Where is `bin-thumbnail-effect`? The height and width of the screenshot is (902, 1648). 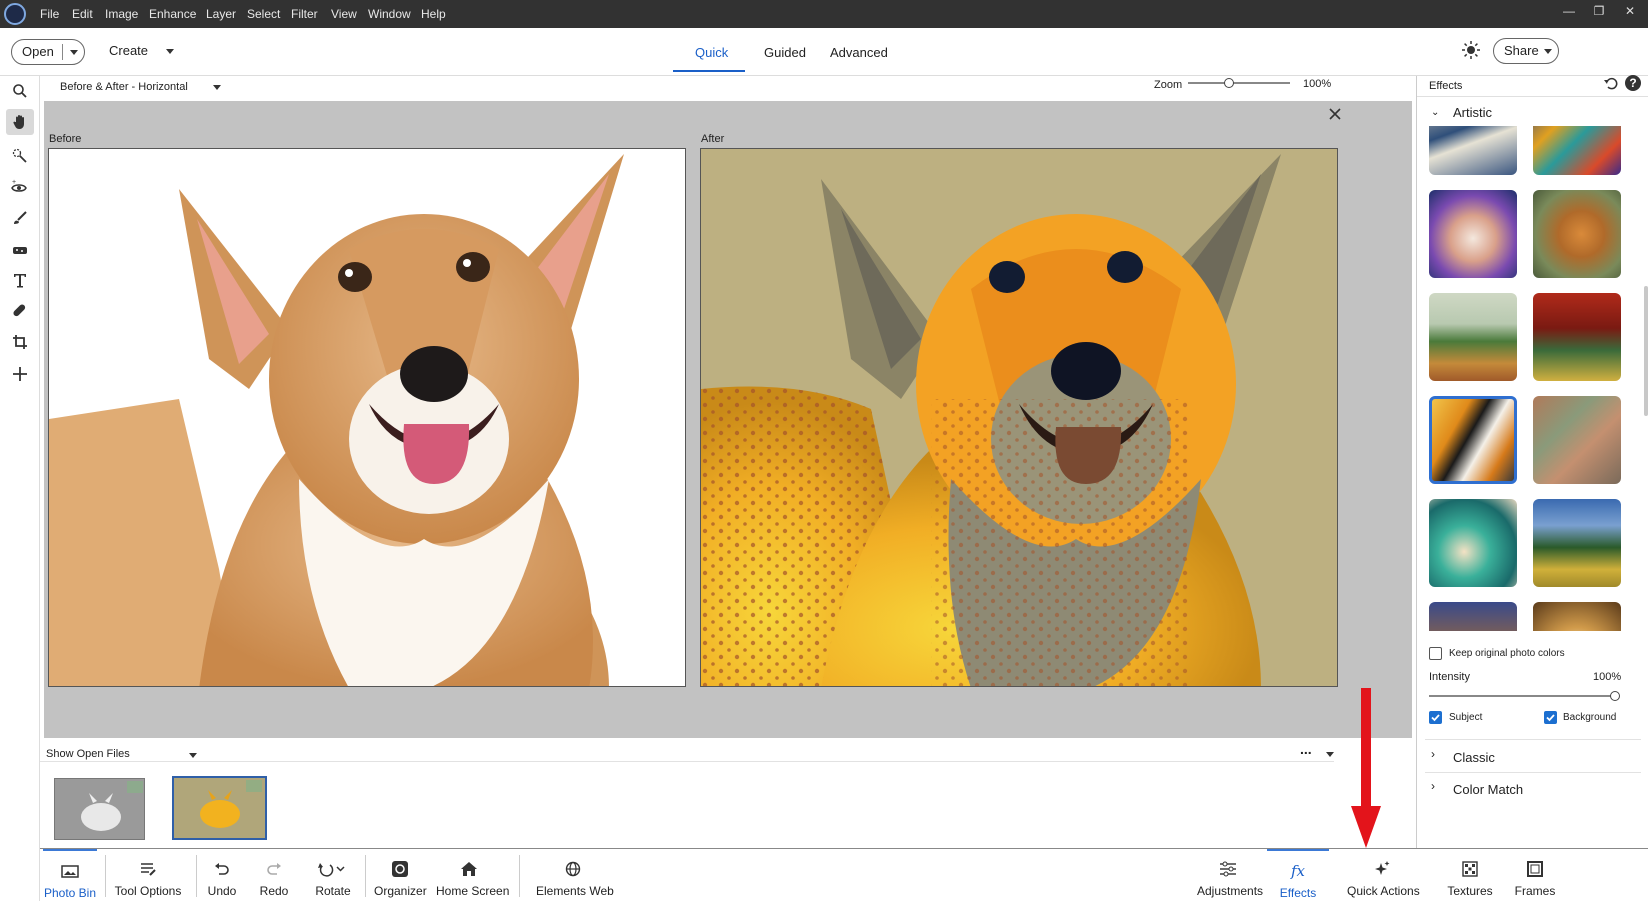
bin-thumbnail-effect is located at coordinates (219, 808).